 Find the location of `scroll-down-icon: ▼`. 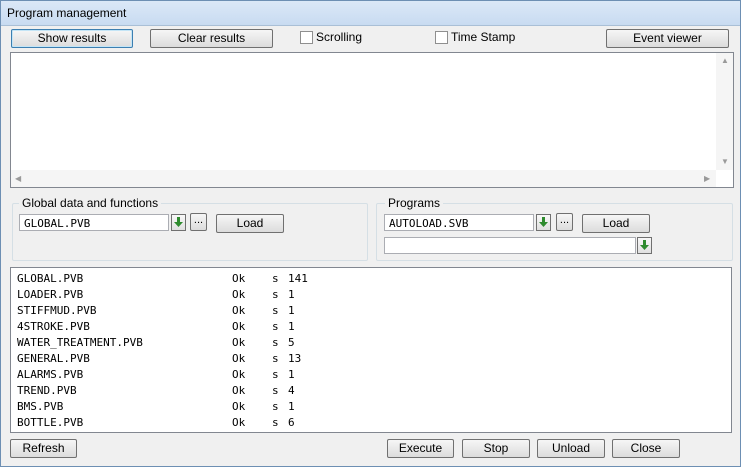

scroll-down-icon: ▼ is located at coordinates (725, 161).